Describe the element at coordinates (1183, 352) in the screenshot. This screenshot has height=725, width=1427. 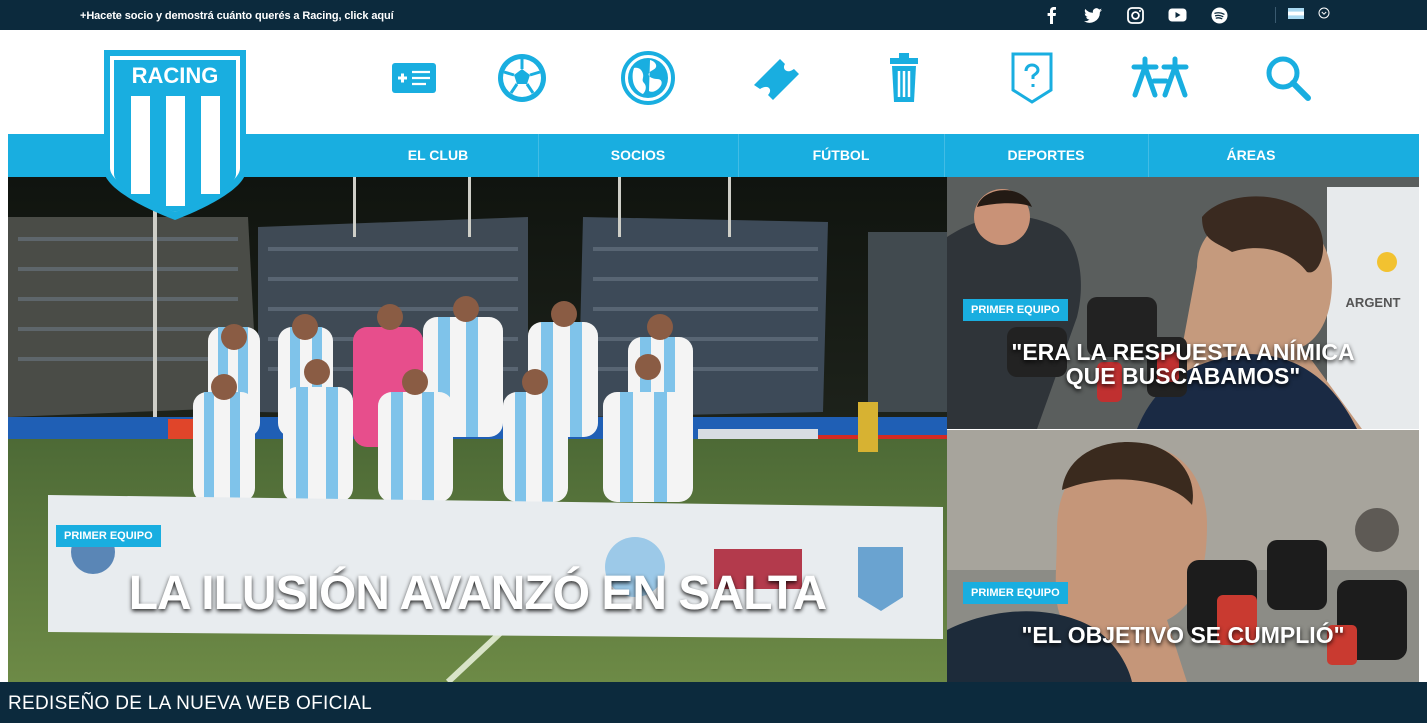
I see `headline-line: "ERA LA RESPUESTA ANÍMICA` at that location.